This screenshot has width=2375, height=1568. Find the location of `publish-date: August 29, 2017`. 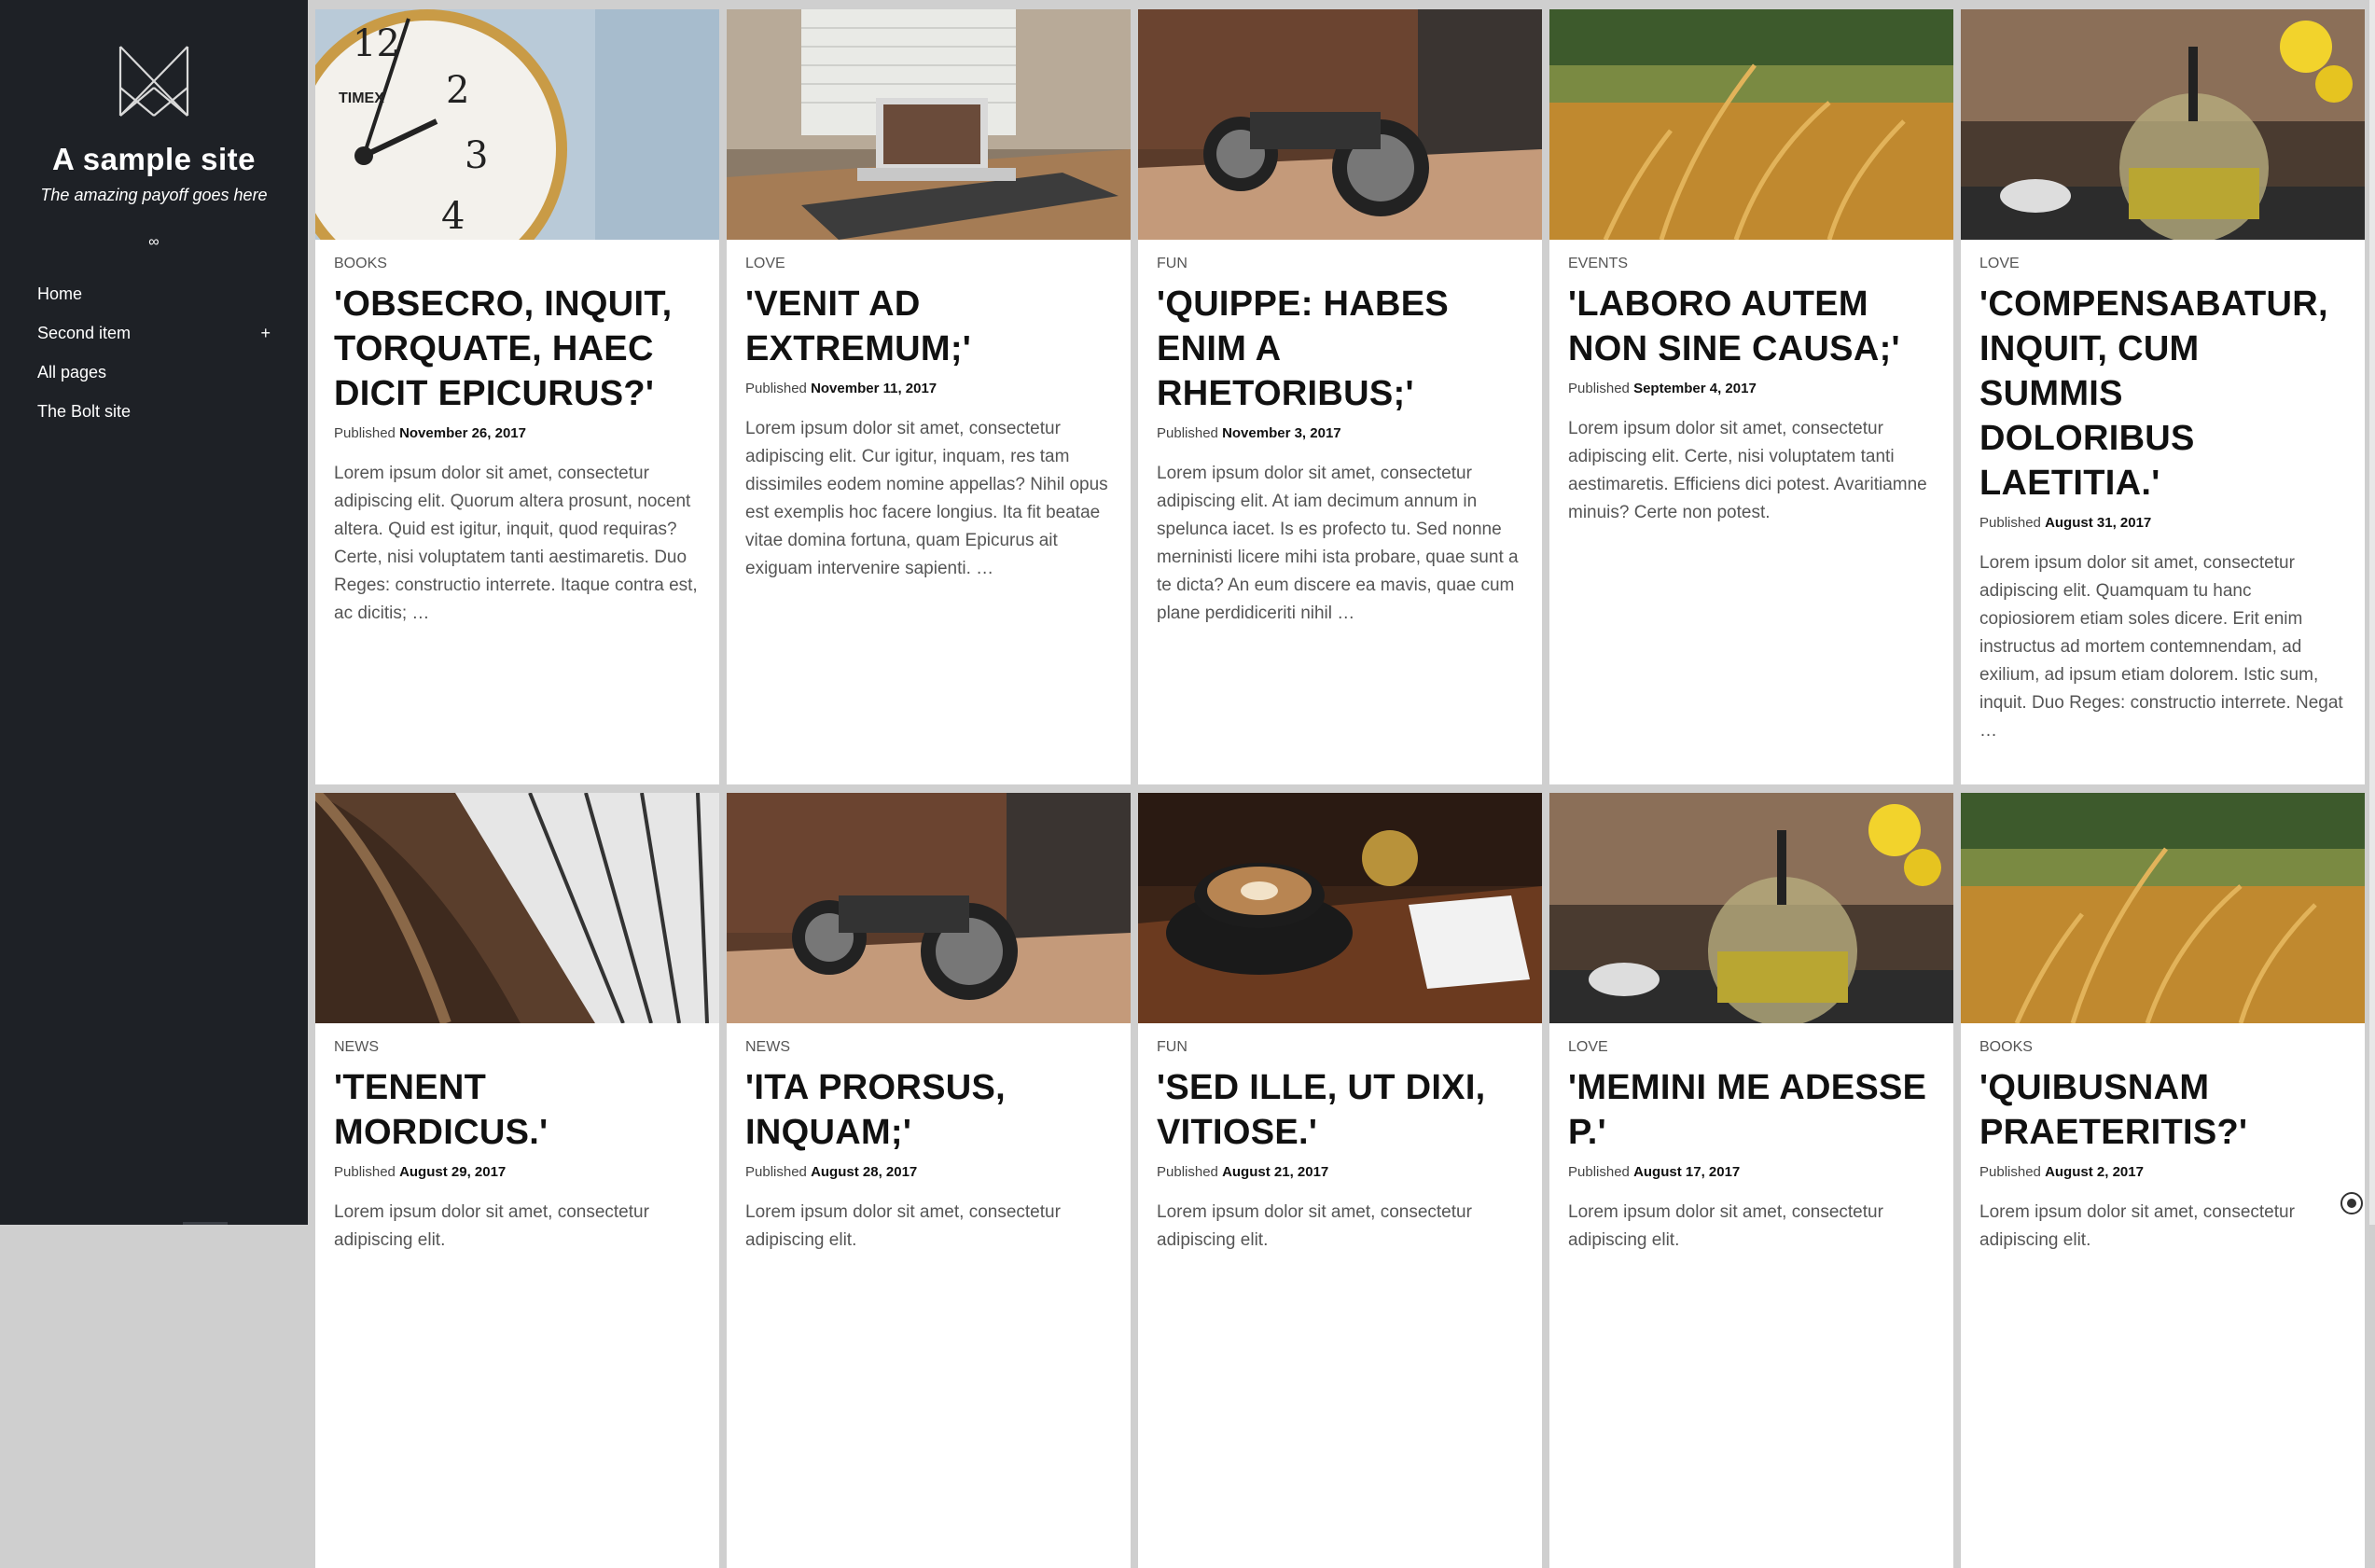

publish-date: August 29, 2017 is located at coordinates (453, 1172).